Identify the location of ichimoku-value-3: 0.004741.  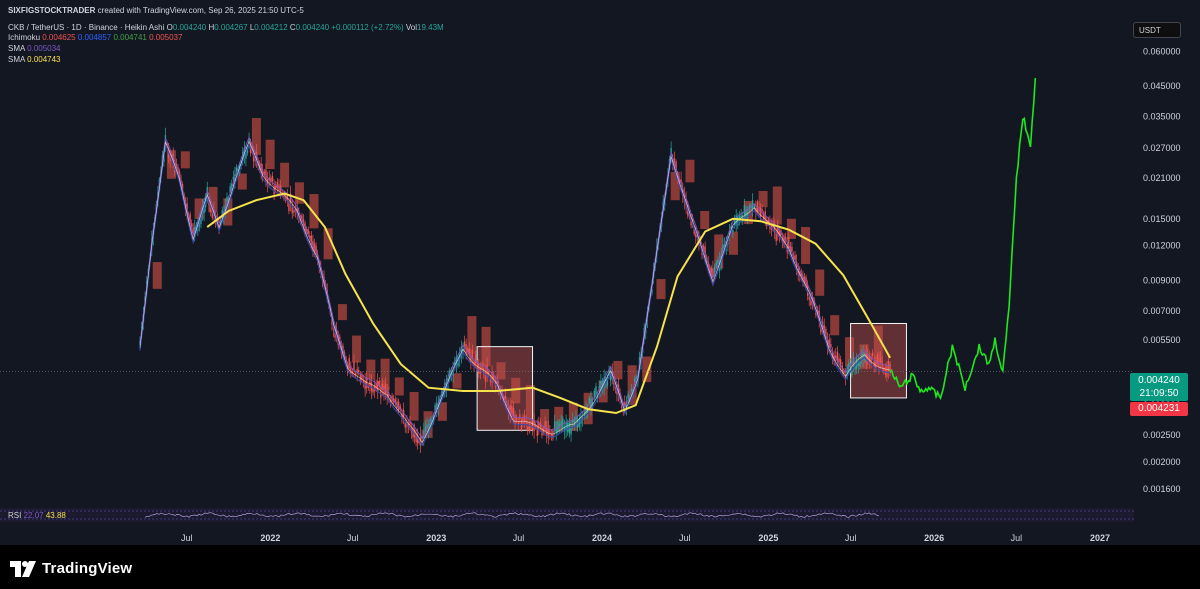
(130, 37).